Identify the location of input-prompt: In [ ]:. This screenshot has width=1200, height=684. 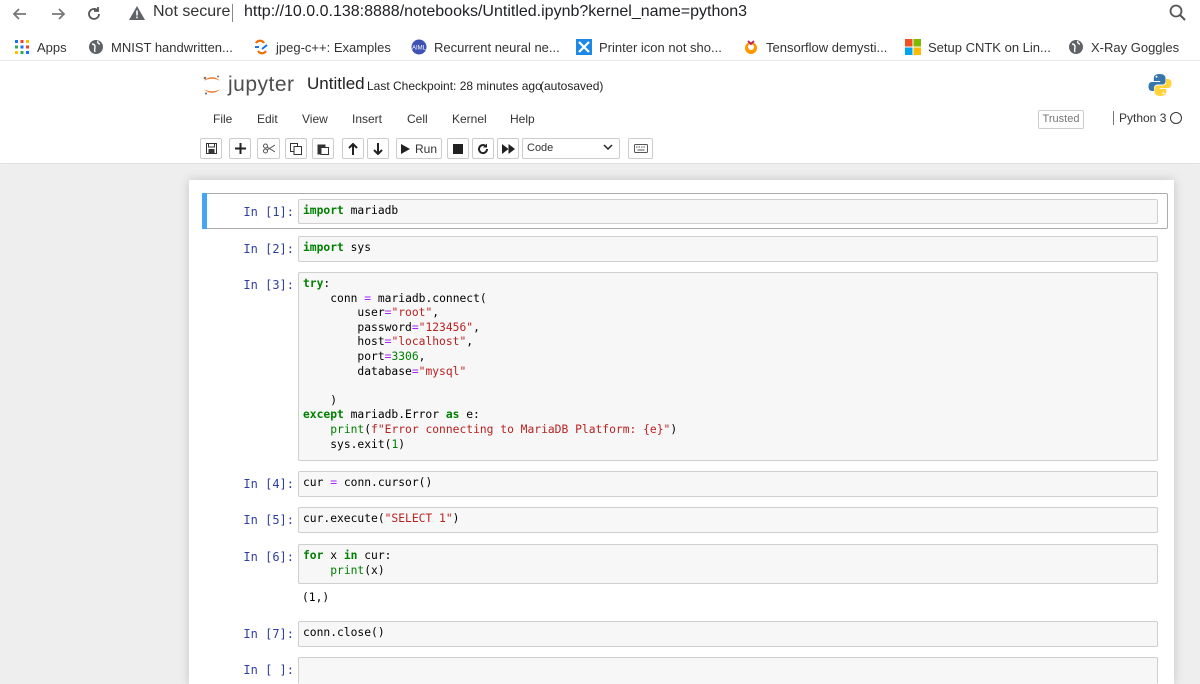
(268, 670).